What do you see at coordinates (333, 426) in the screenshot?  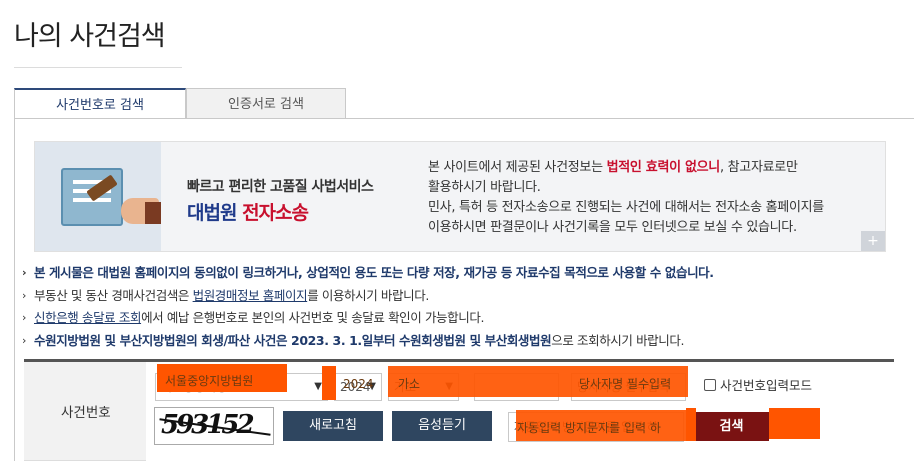 I see `refresh-captcha-button: 새로고침` at bounding box center [333, 426].